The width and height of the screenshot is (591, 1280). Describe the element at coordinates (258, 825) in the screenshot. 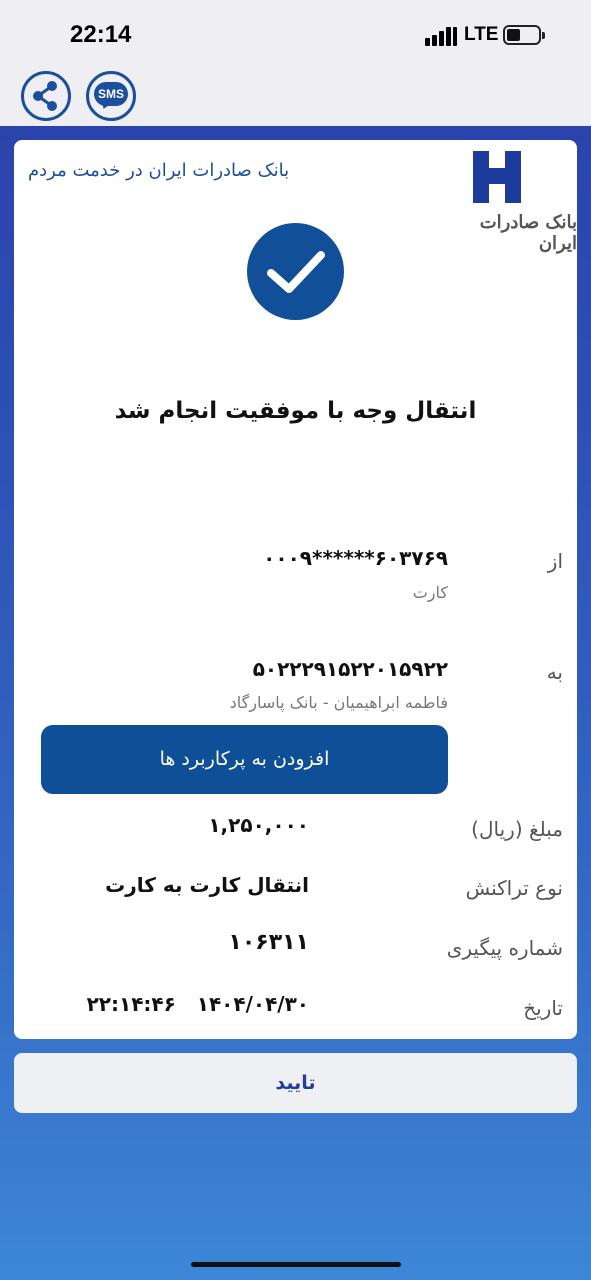

I see `amount-value: ۱,۲۵۰,۰۰۰` at that location.